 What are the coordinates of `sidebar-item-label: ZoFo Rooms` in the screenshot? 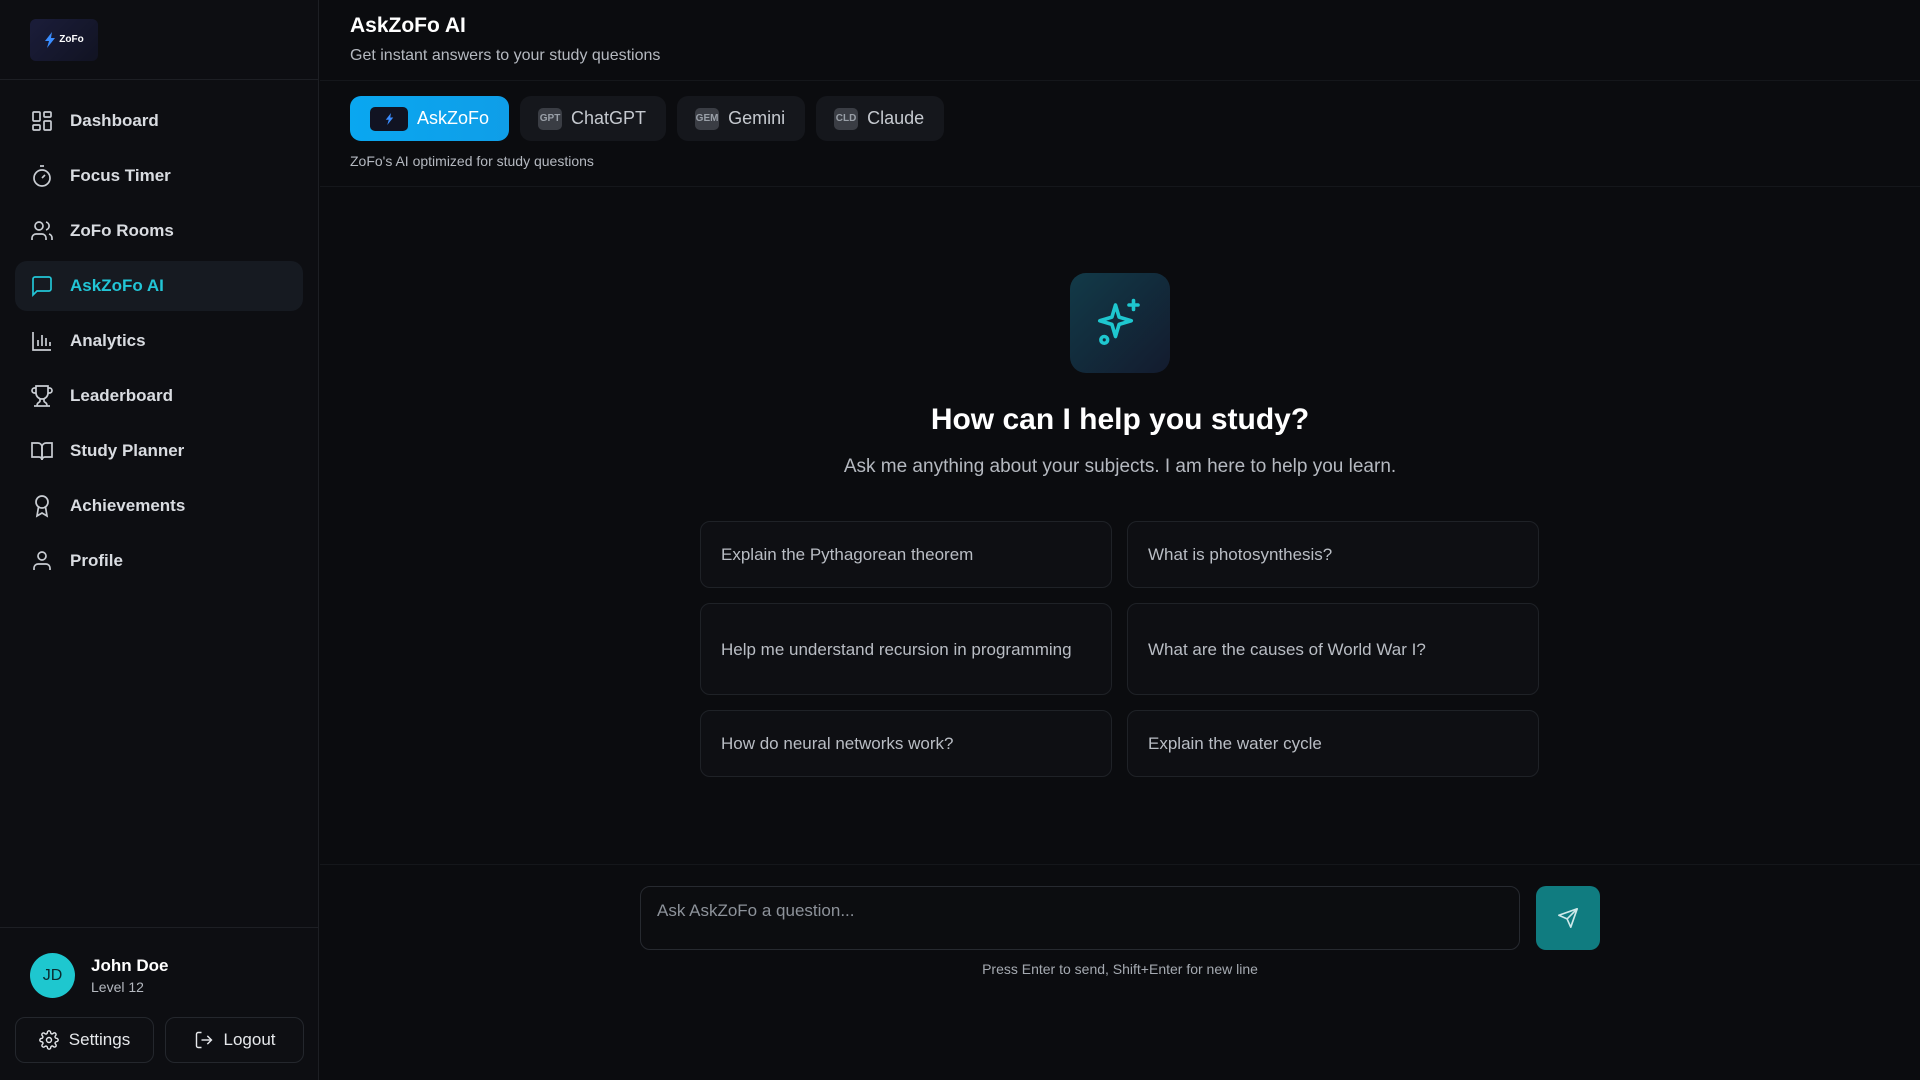 It's located at (122, 230).